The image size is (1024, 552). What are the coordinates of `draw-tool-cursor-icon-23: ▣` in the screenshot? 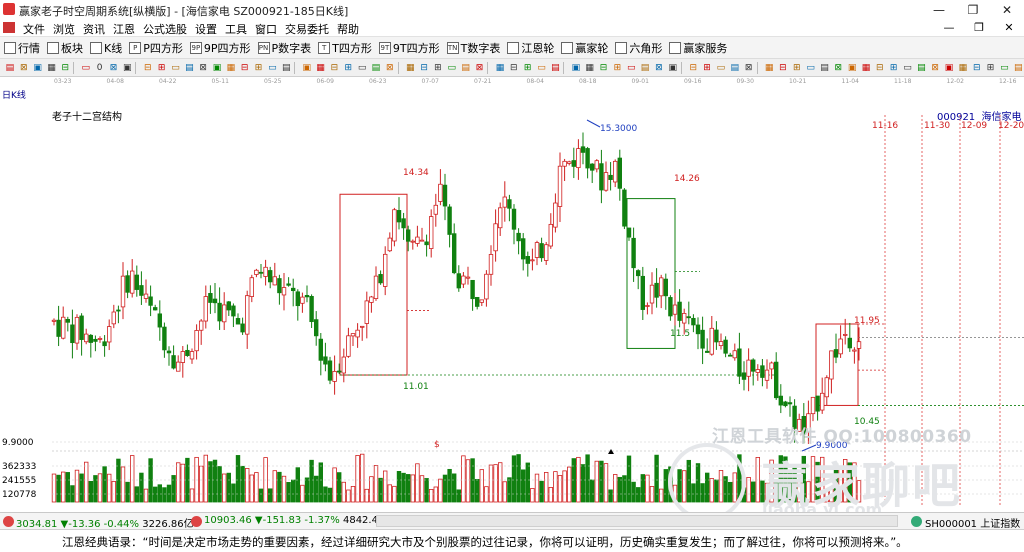 It's located at (307, 67).